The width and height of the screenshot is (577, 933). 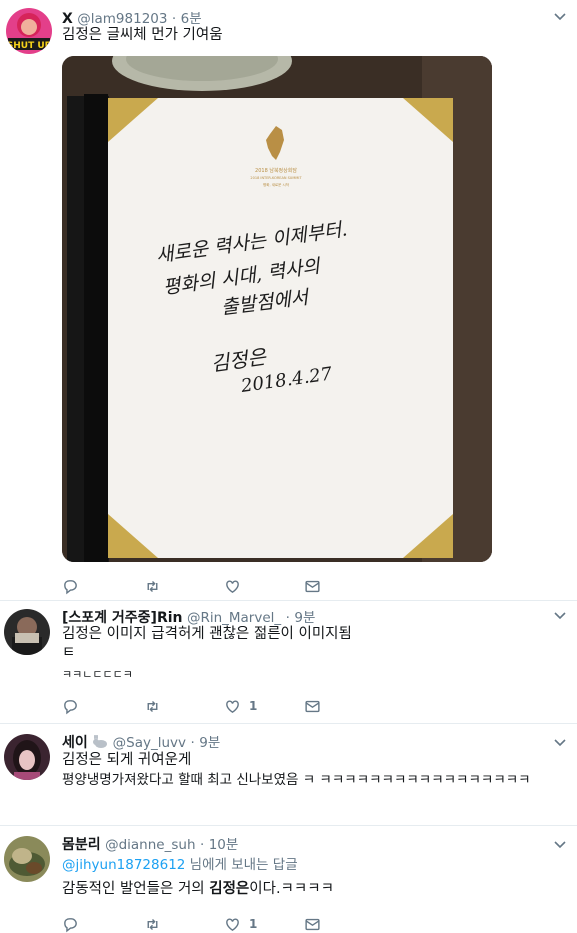 I want to click on rabbit-icon, so click(x=100, y=741).